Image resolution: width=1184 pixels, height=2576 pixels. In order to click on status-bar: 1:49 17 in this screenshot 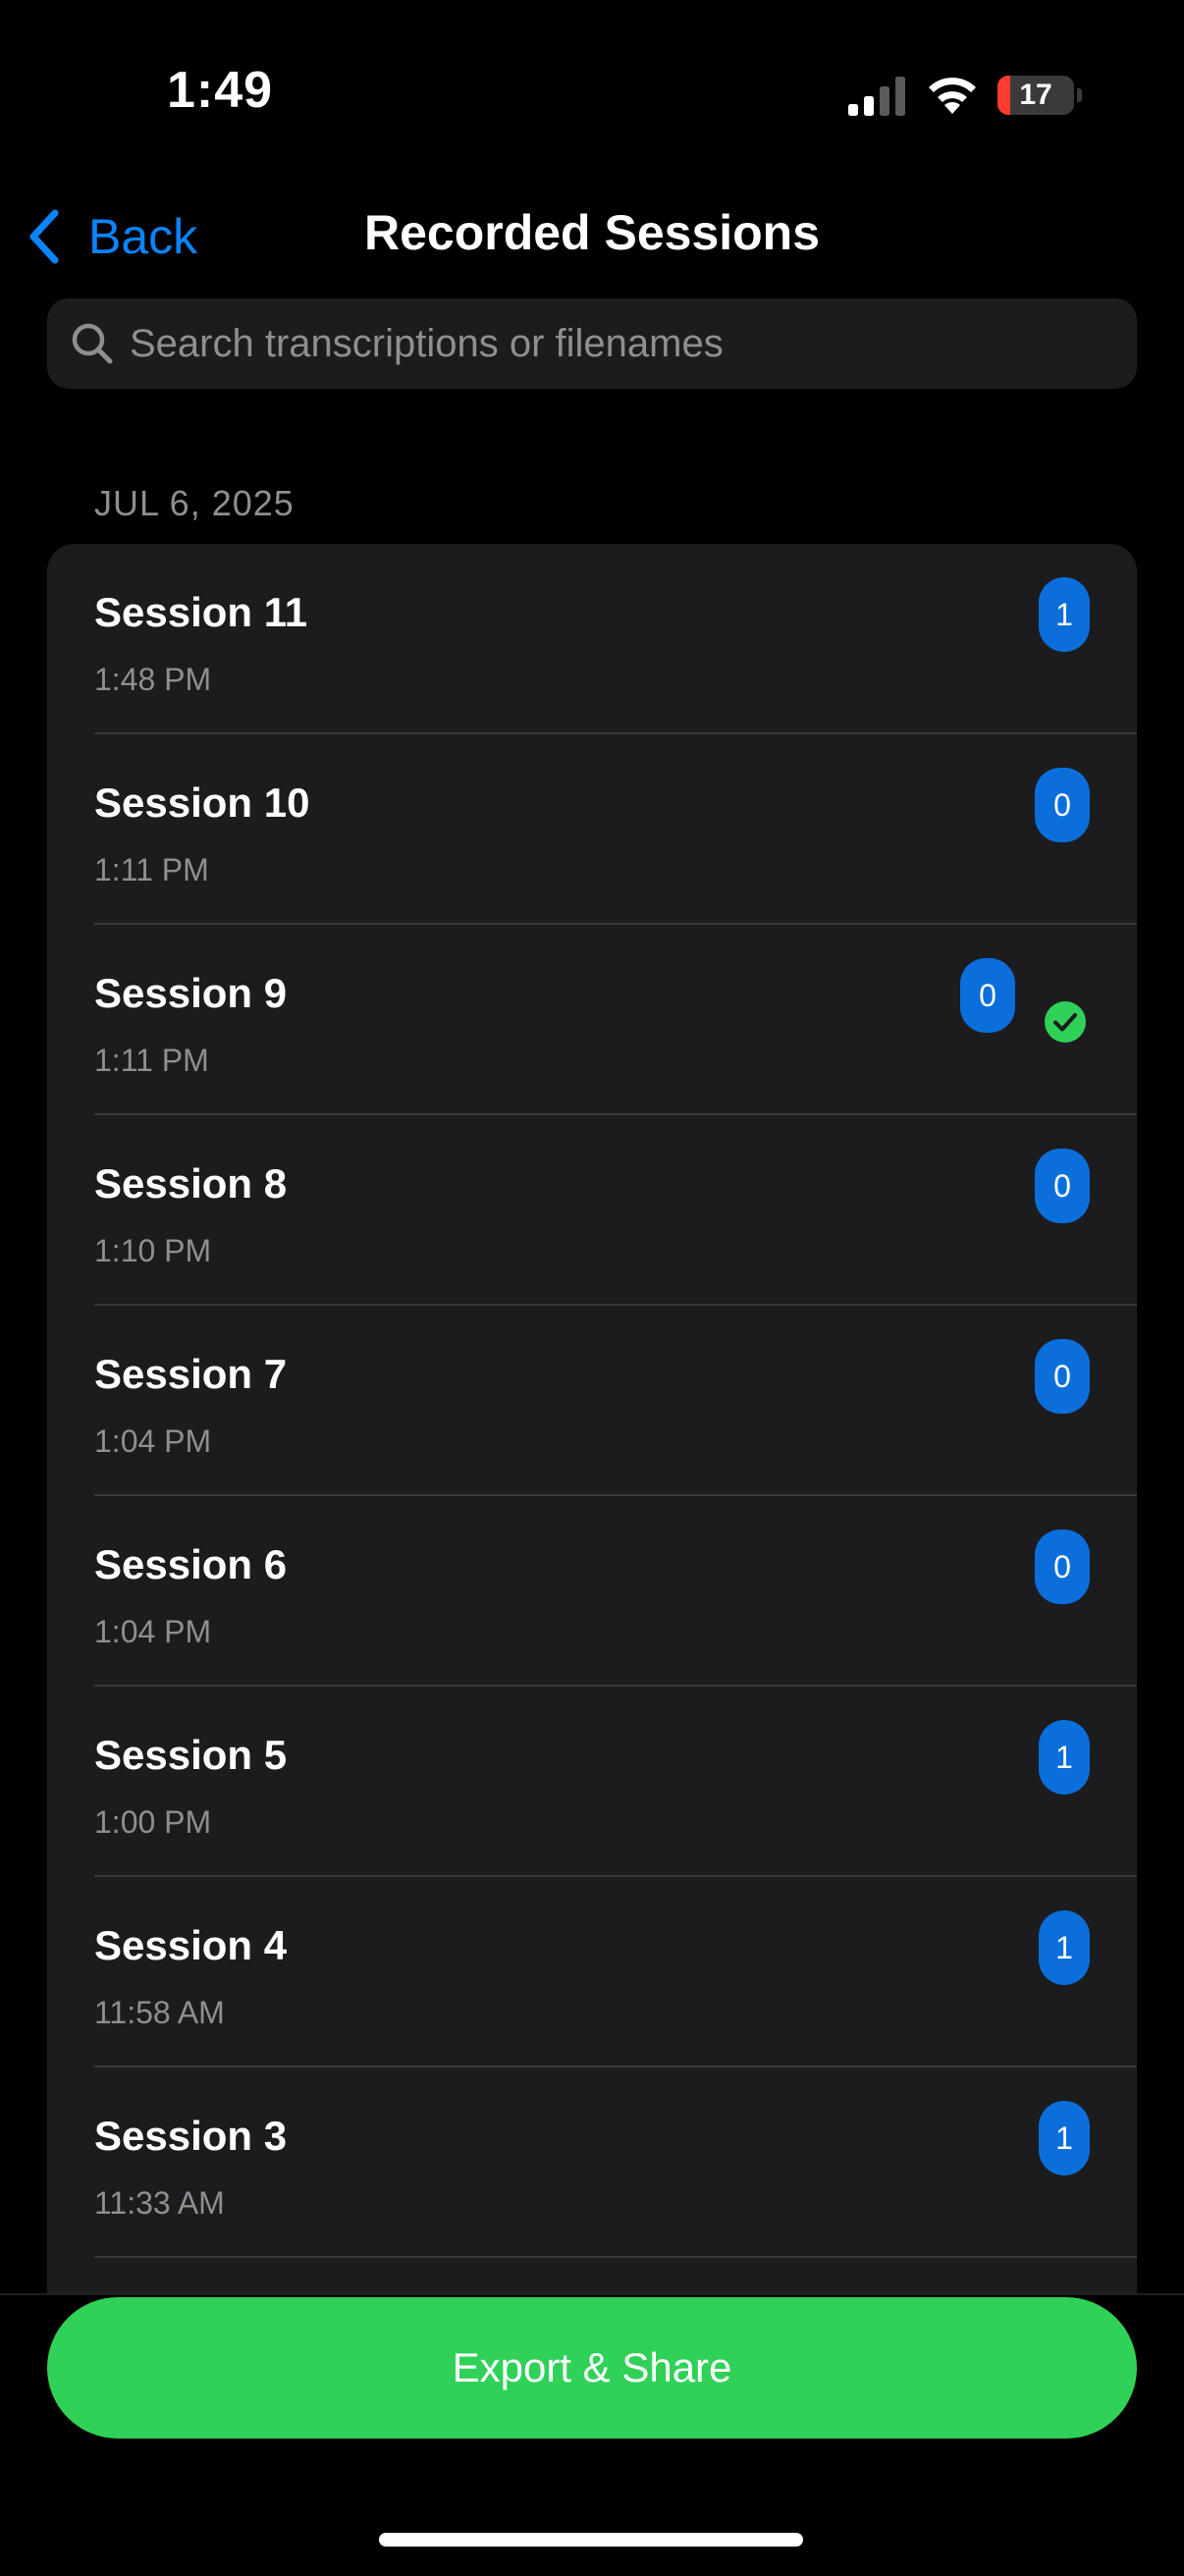, I will do `click(592, 93)`.